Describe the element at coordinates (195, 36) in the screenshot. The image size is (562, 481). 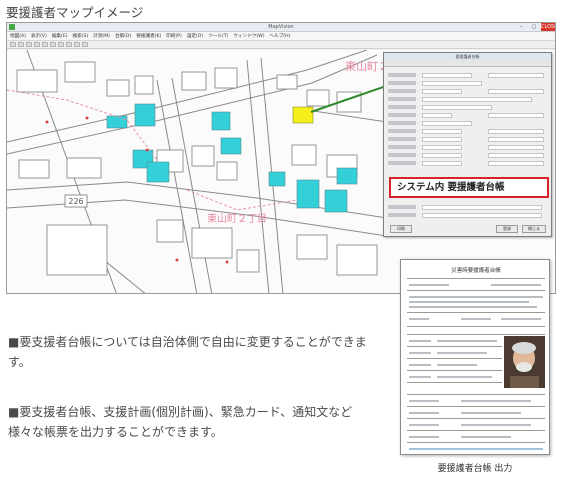
I see `menu-item: 設定(O)` at that location.